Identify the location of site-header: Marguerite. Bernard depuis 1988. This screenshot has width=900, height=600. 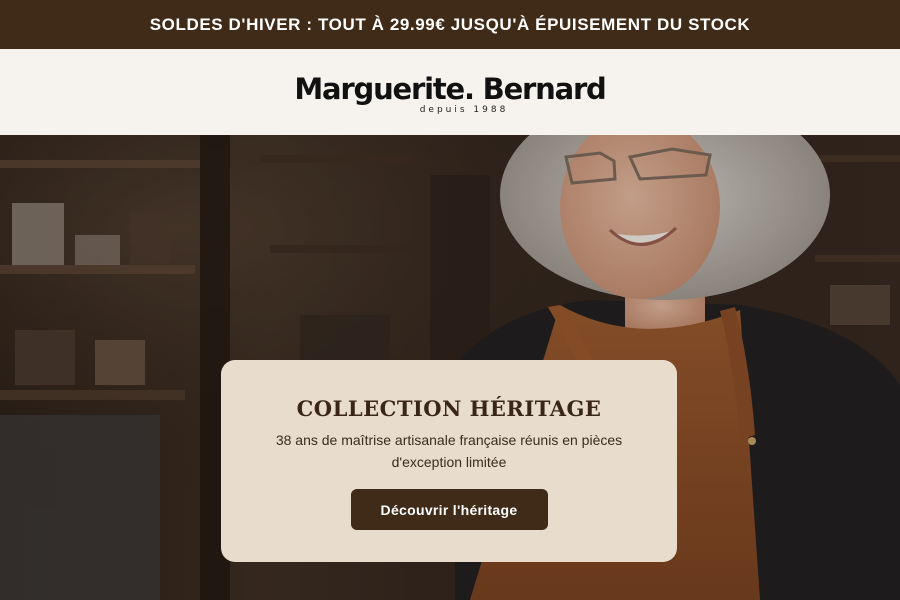
(450, 92).